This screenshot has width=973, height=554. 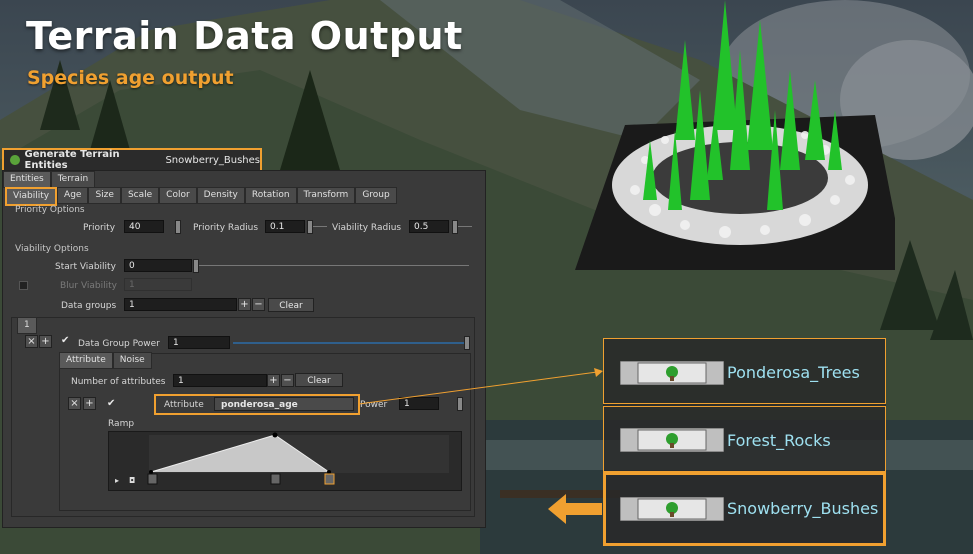 I want to click on group-tab-1: 1, so click(x=27, y=325).